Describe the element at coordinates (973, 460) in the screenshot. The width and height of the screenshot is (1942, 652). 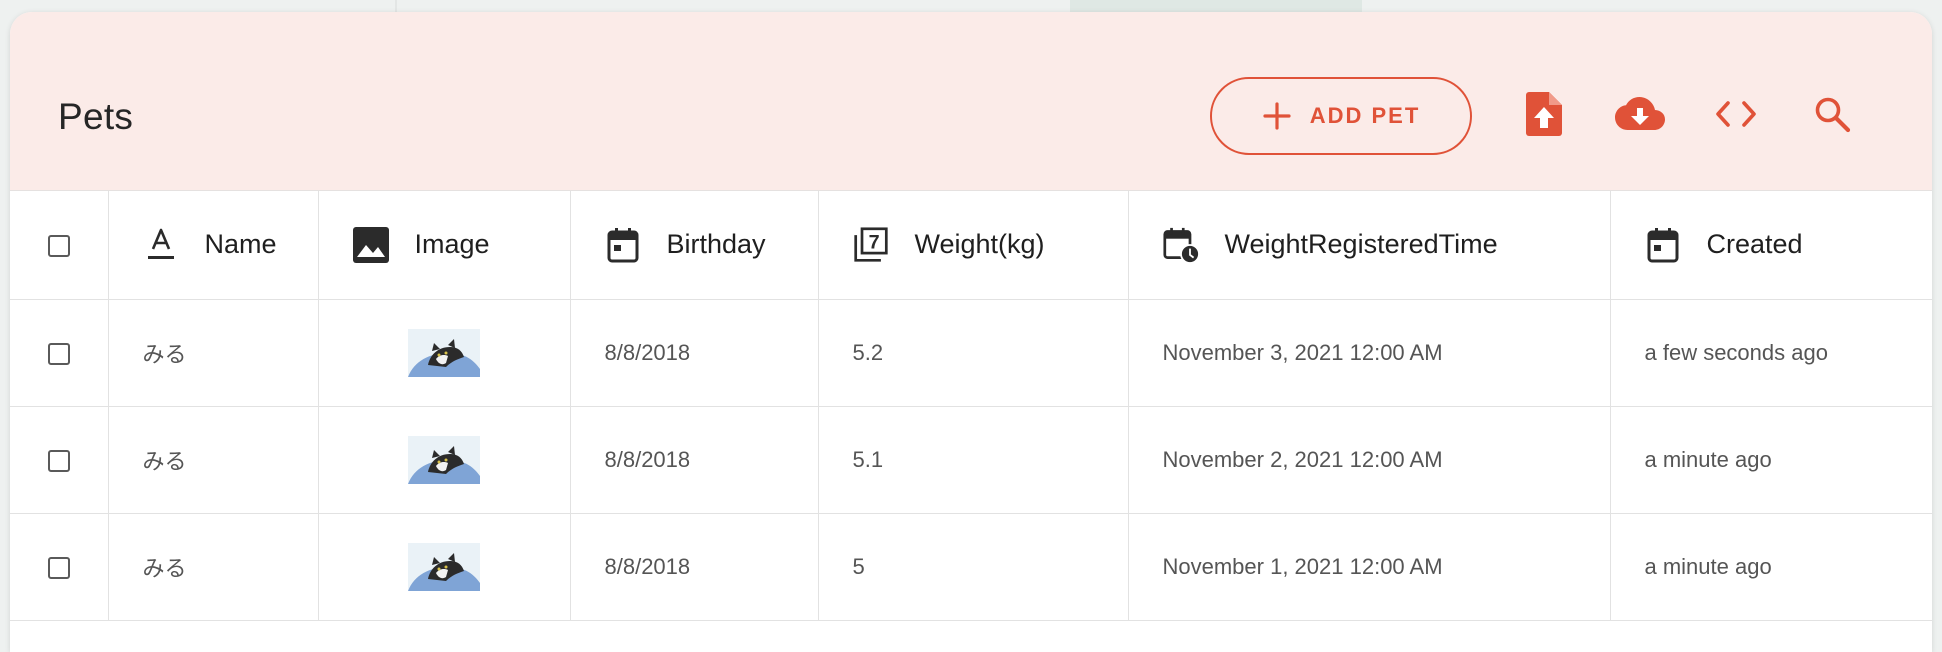
I see `weight-cell: 5.1` at that location.